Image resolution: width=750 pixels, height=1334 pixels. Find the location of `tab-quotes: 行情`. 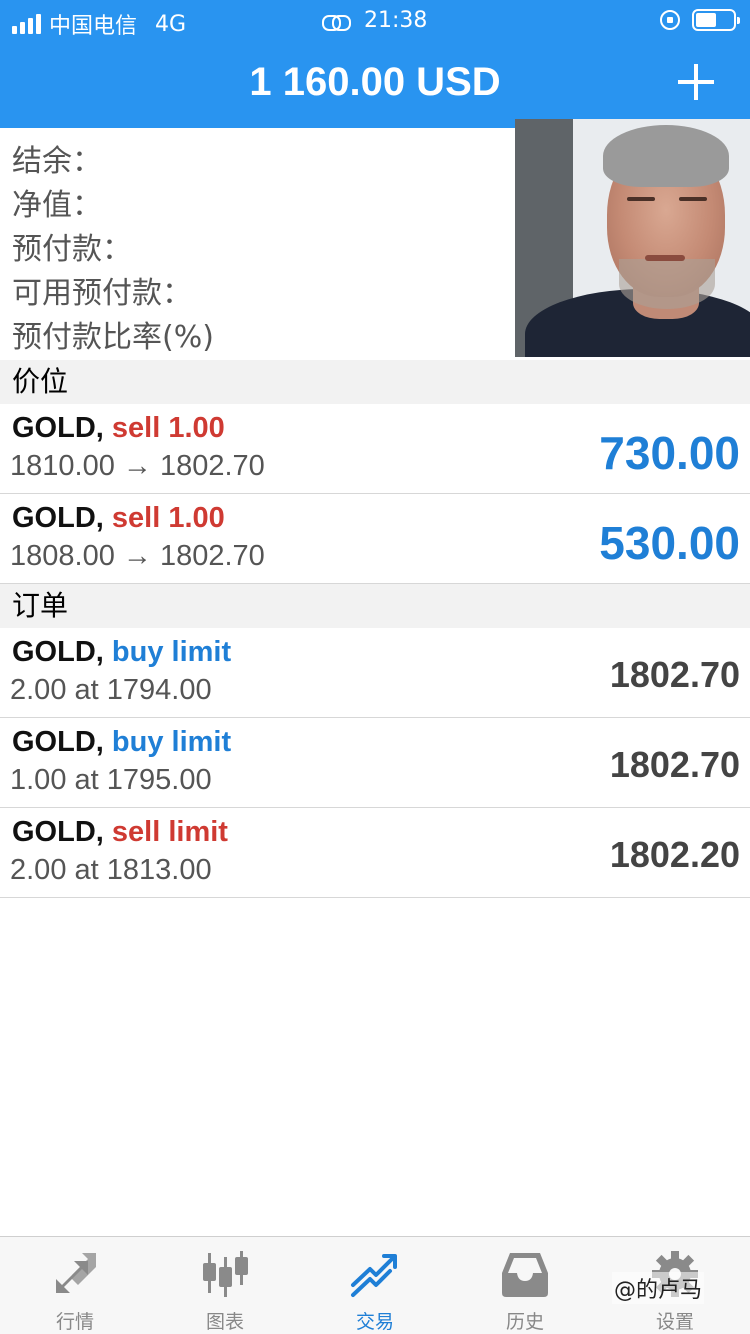

tab-quotes: 行情 is located at coordinates (75, 1285).